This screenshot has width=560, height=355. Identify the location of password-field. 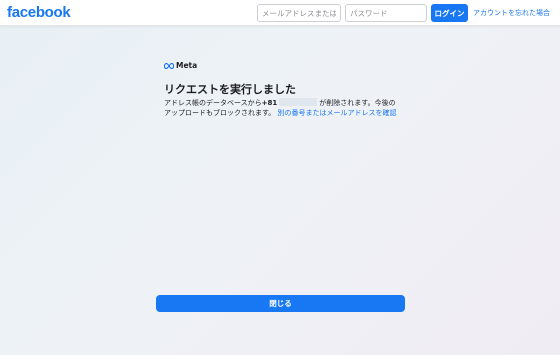
(386, 13).